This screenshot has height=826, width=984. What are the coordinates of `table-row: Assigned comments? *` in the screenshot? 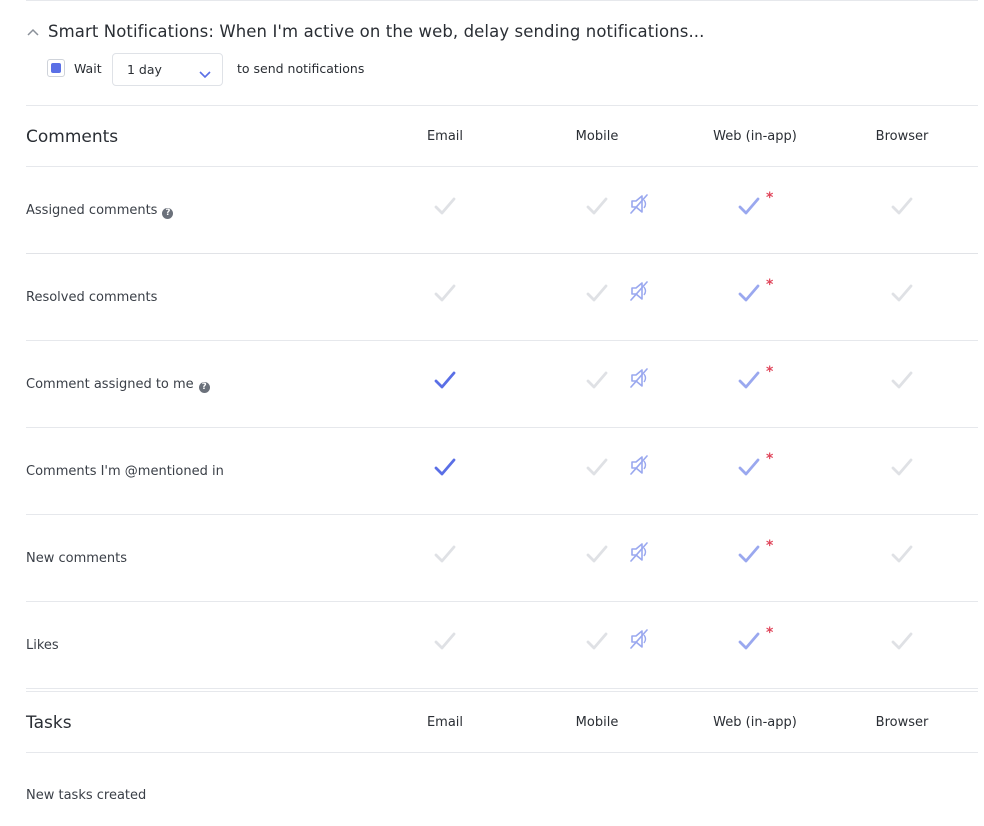 It's located at (502, 210).